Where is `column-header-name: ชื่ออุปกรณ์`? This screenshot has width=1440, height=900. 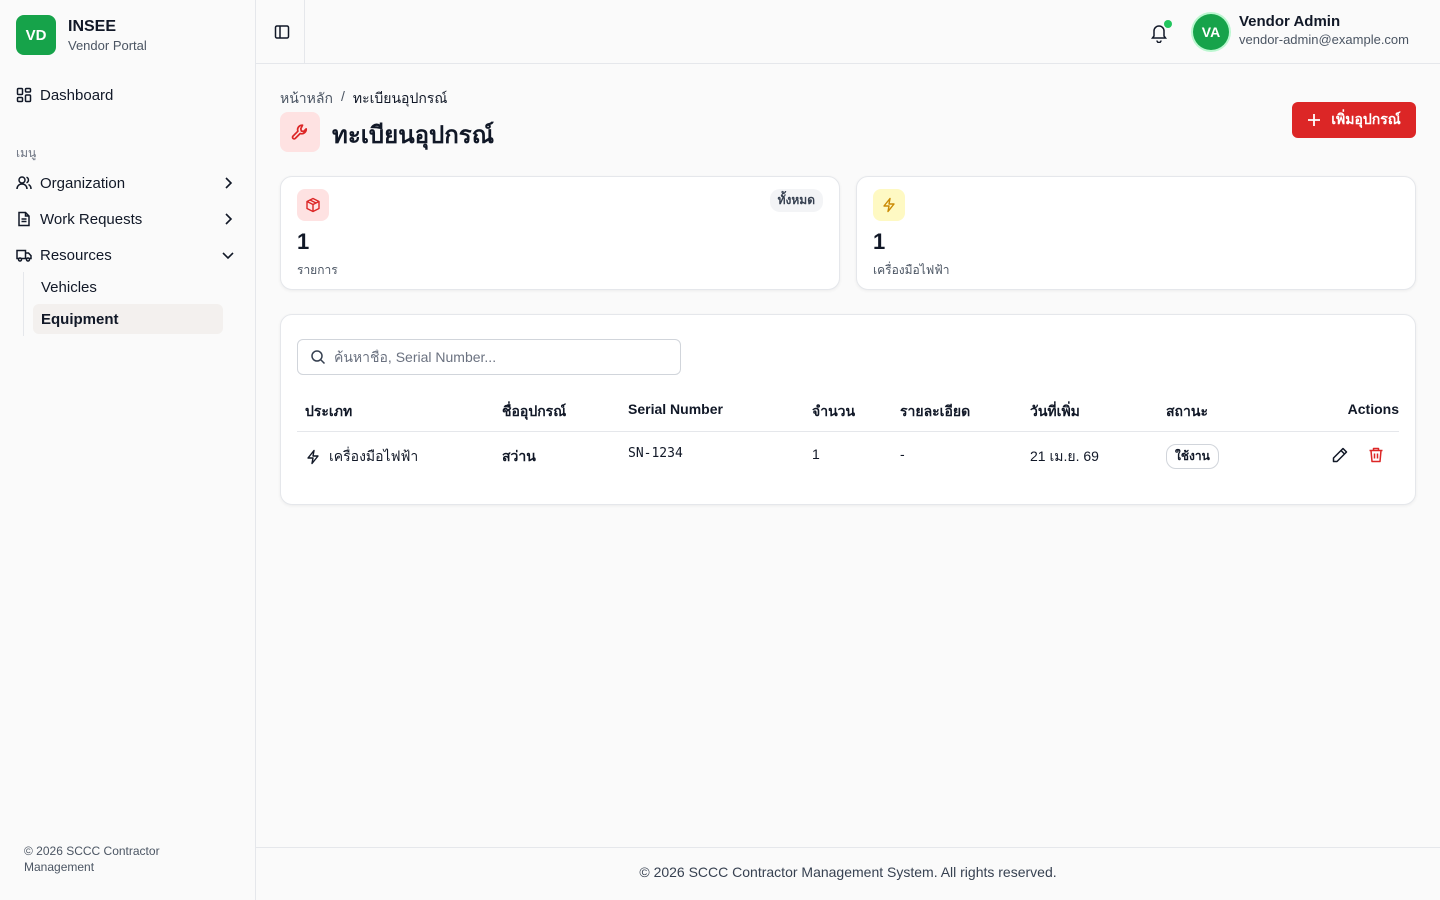
column-header-name: ชื่ออุปกรณ์ is located at coordinates (534, 411).